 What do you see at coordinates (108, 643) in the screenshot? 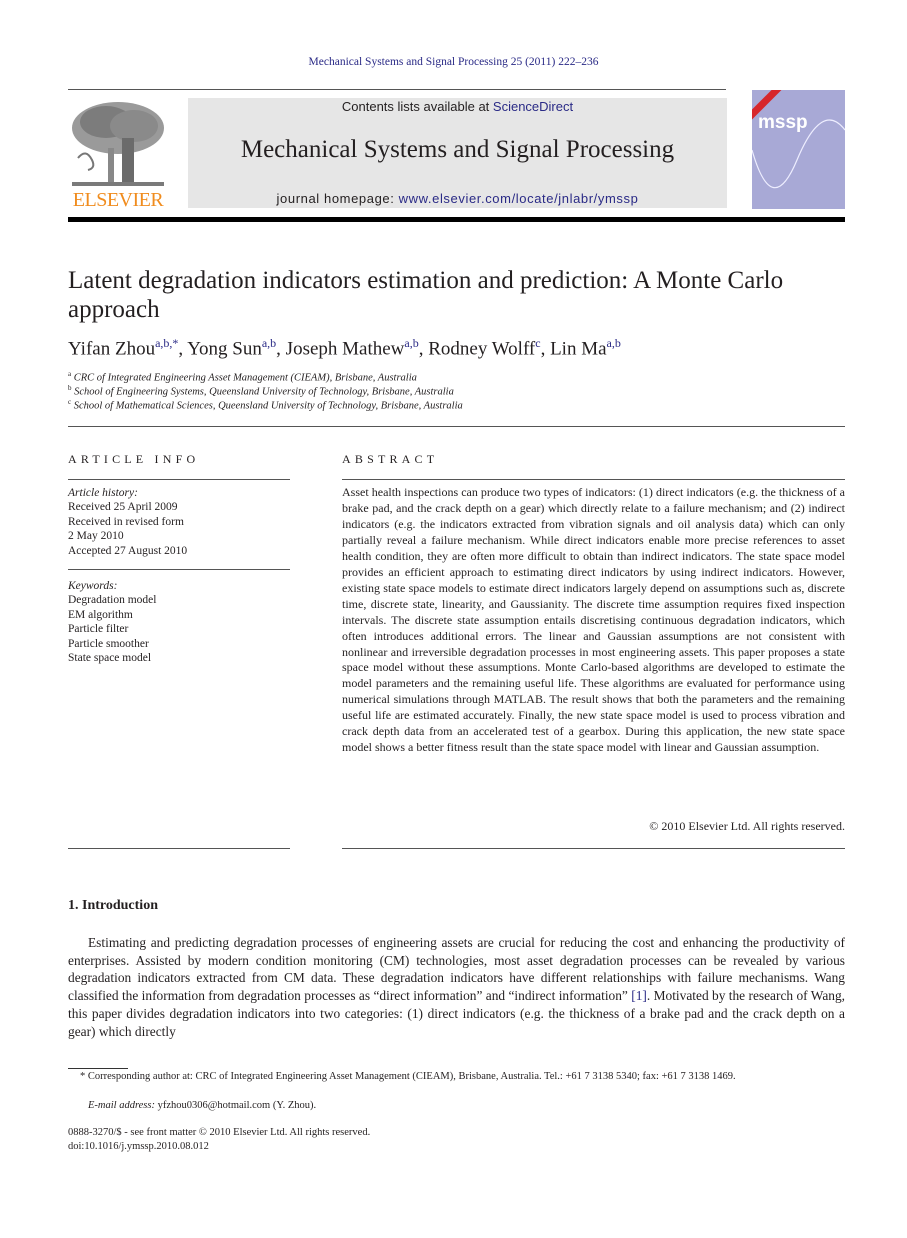
I see `keyword: Particle smoother` at bounding box center [108, 643].